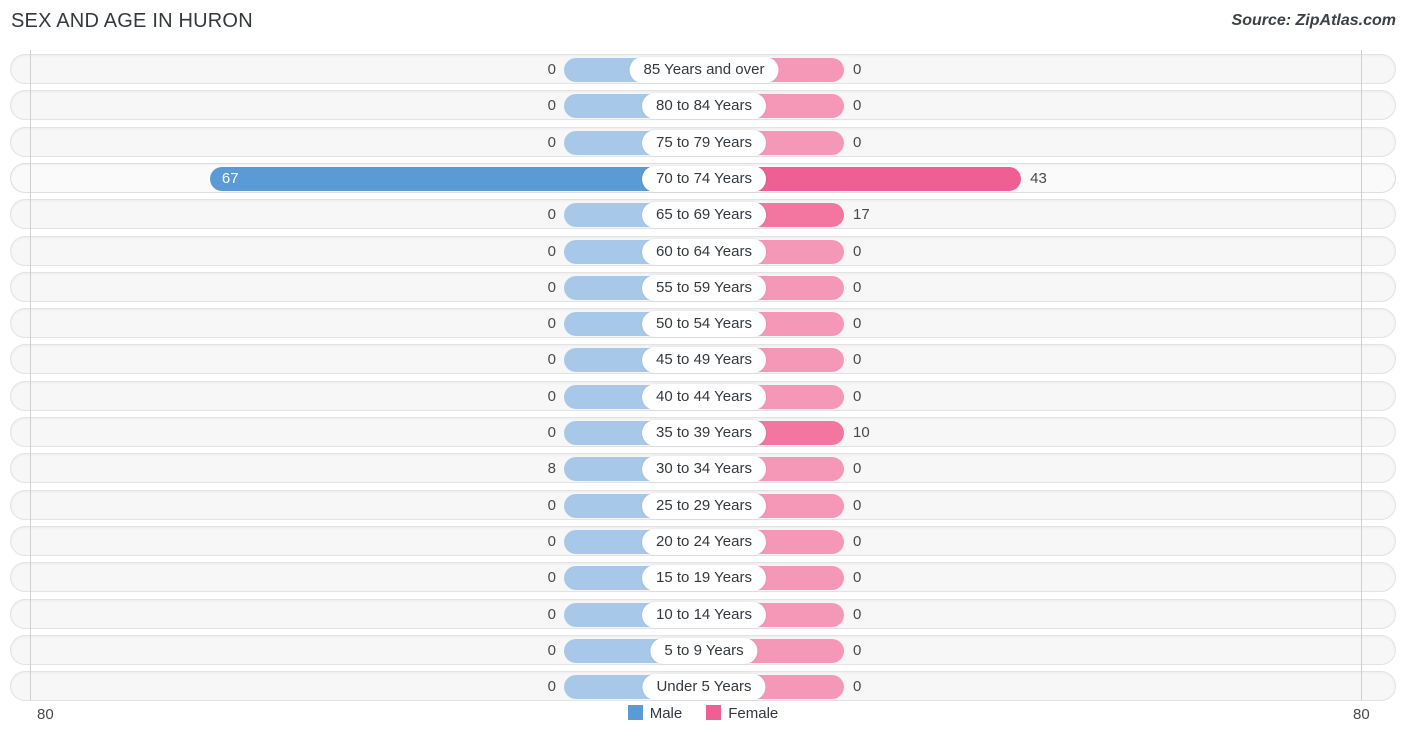 This screenshot has height=740, width=1406. I want to click on legend-label-female: Female, so click(753, 713).